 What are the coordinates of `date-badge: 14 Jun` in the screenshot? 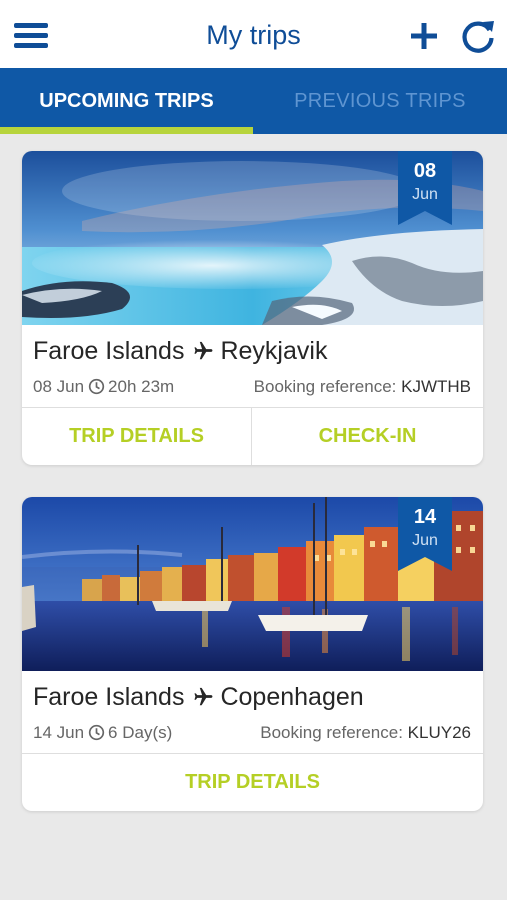 It's located at (425, 534).